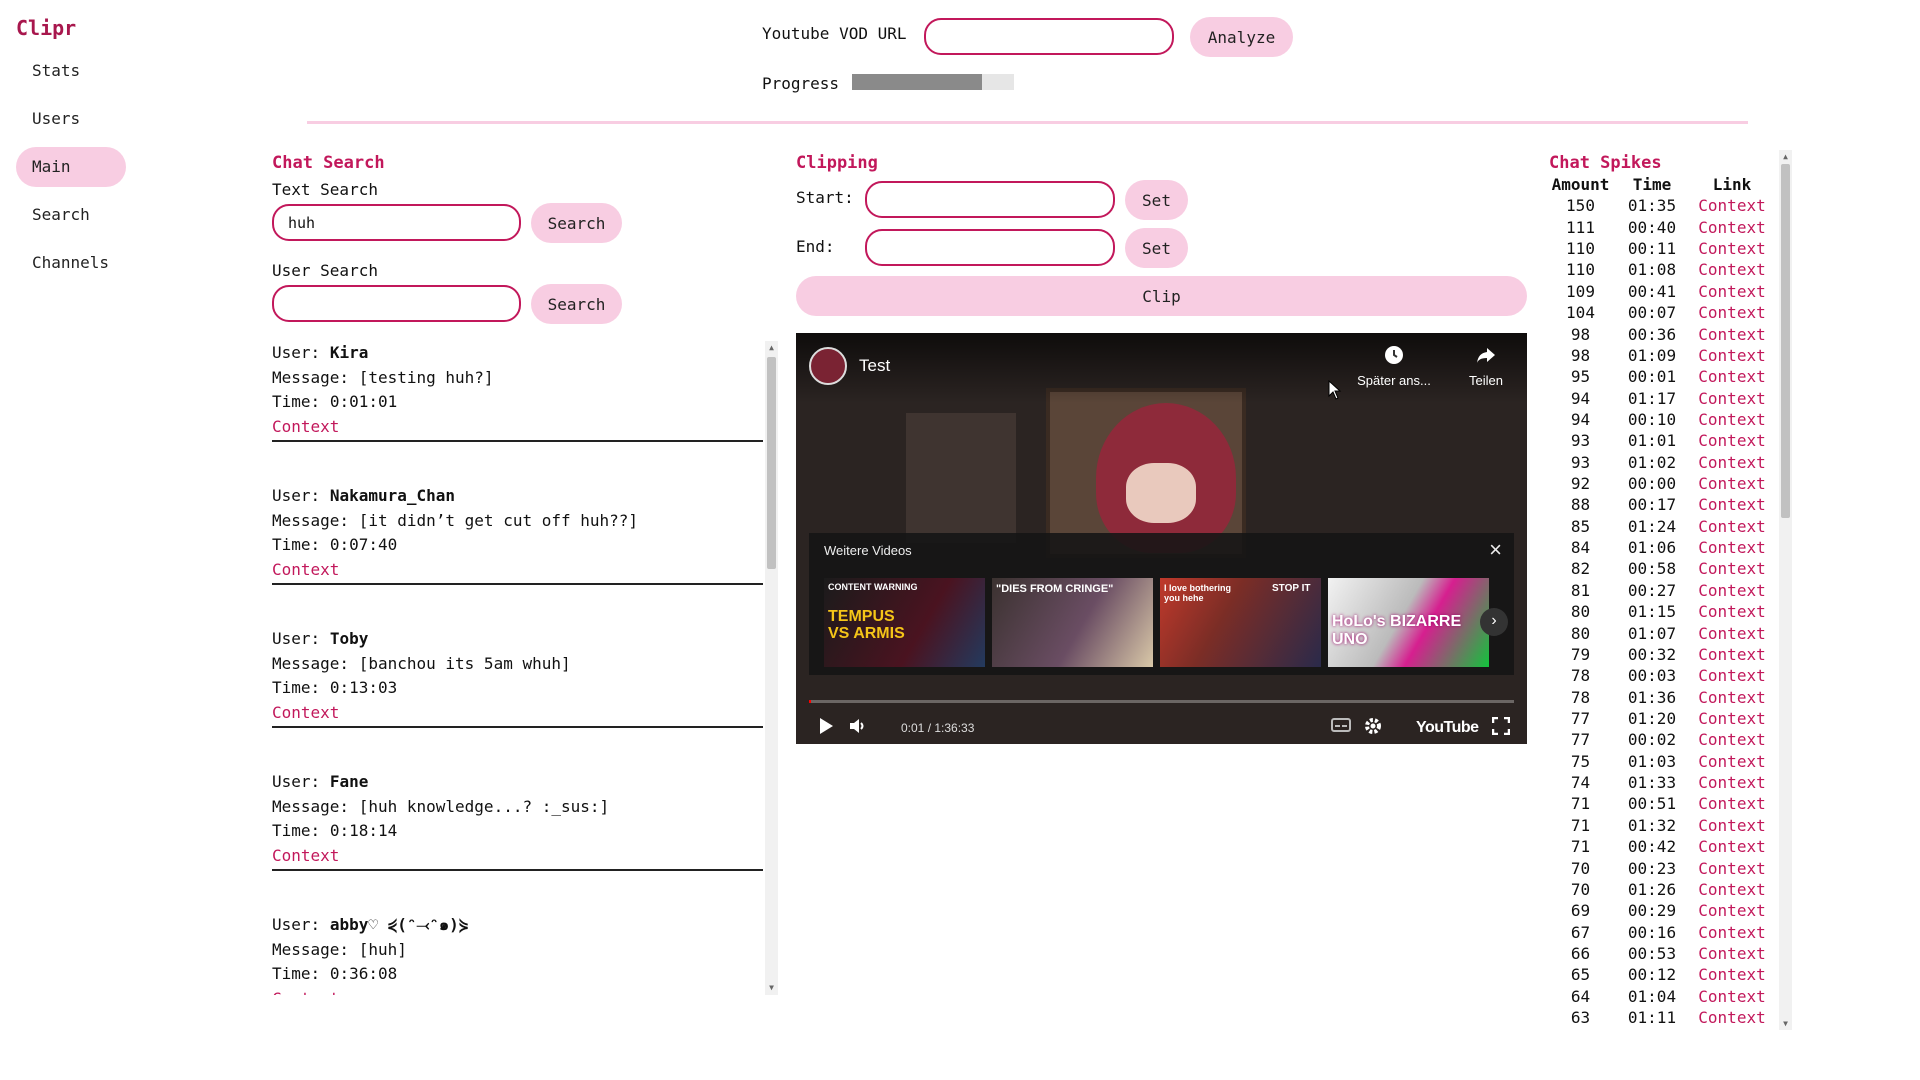  Describe the element at coordinates (1501, 728) in the screenshot. I see `fullscreen-icon` at that location.